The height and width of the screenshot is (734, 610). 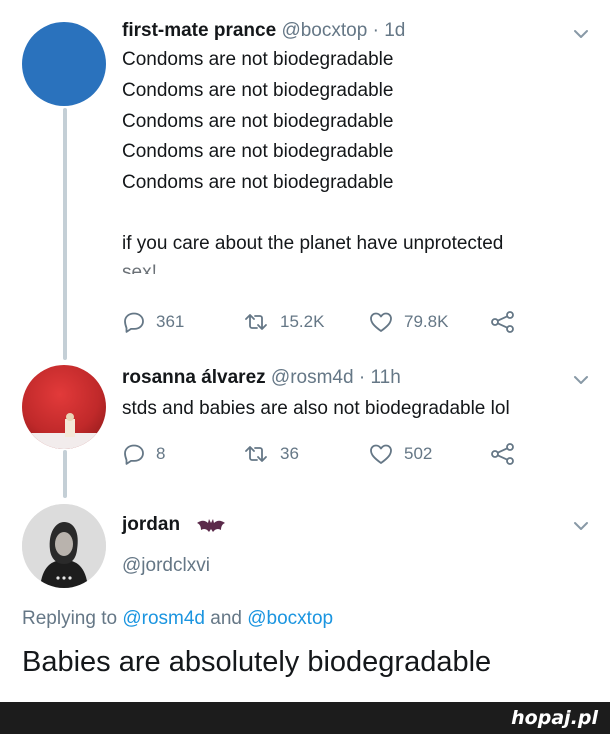 I want to click on tweet-text: Babies are absolutely biodegradable, so click(x=257, y=662).